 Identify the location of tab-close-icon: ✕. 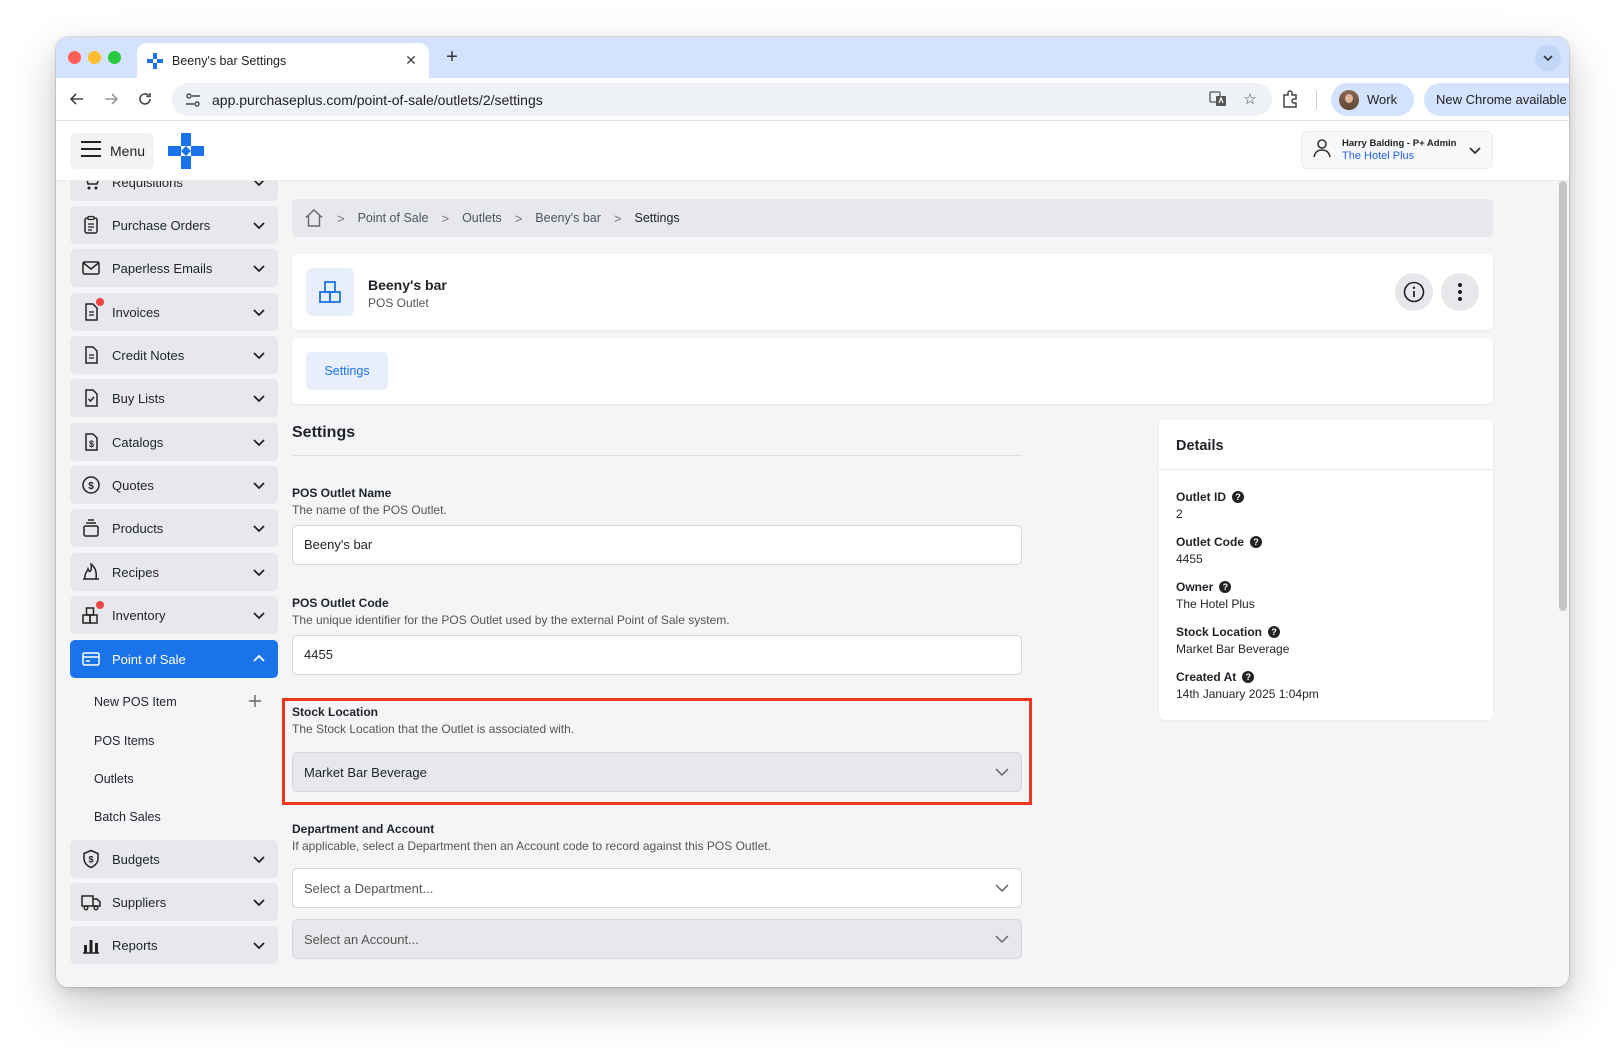
(411, 60).